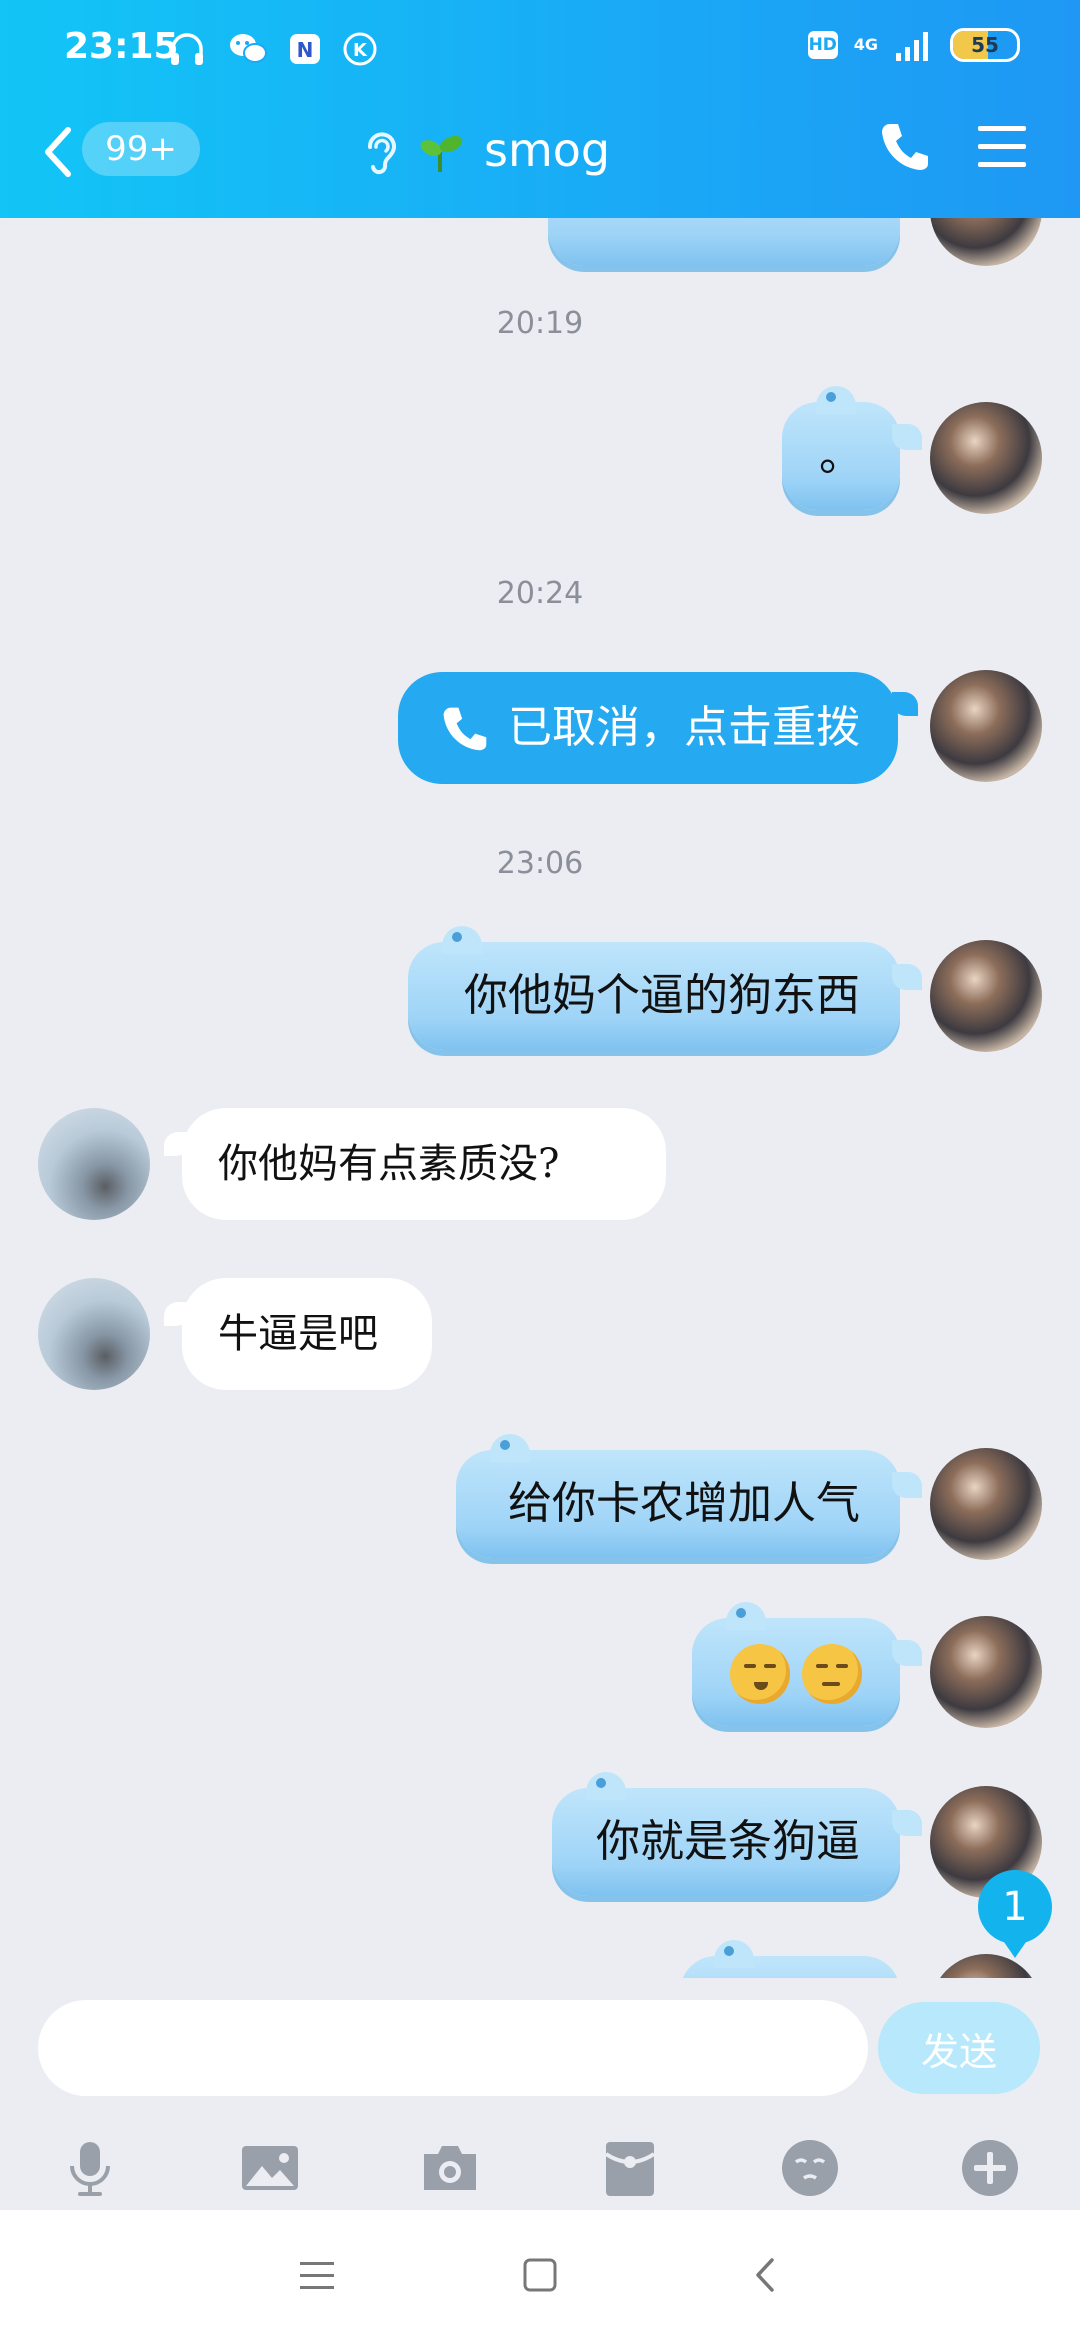 The width and height of the screenshot is (1080, 2340). What do you see at coordinates (990, 2168) in the screenshot?
I see `plus-icon` at bounding box center [990, 2168].